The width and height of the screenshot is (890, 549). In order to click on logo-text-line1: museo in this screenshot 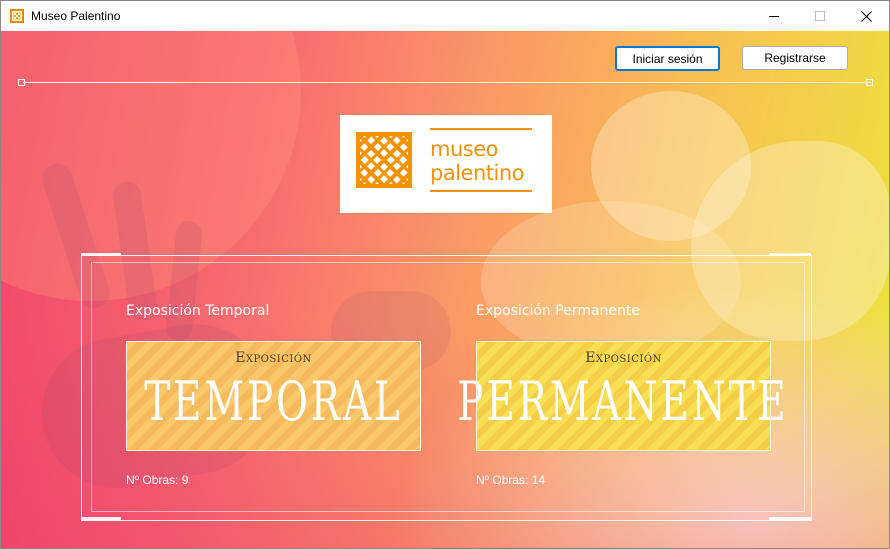, I will do `click(464, 149)`.